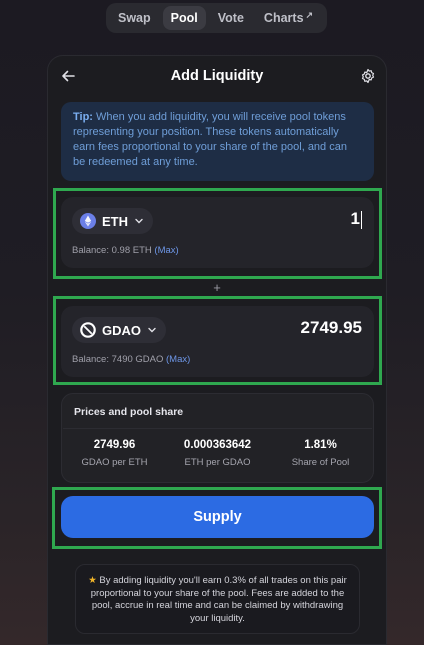 This screenshot has height=645, width=424. Describe the element at coordinates (217, 233) in the screenshot. I see `highlight-token-a` at that location.